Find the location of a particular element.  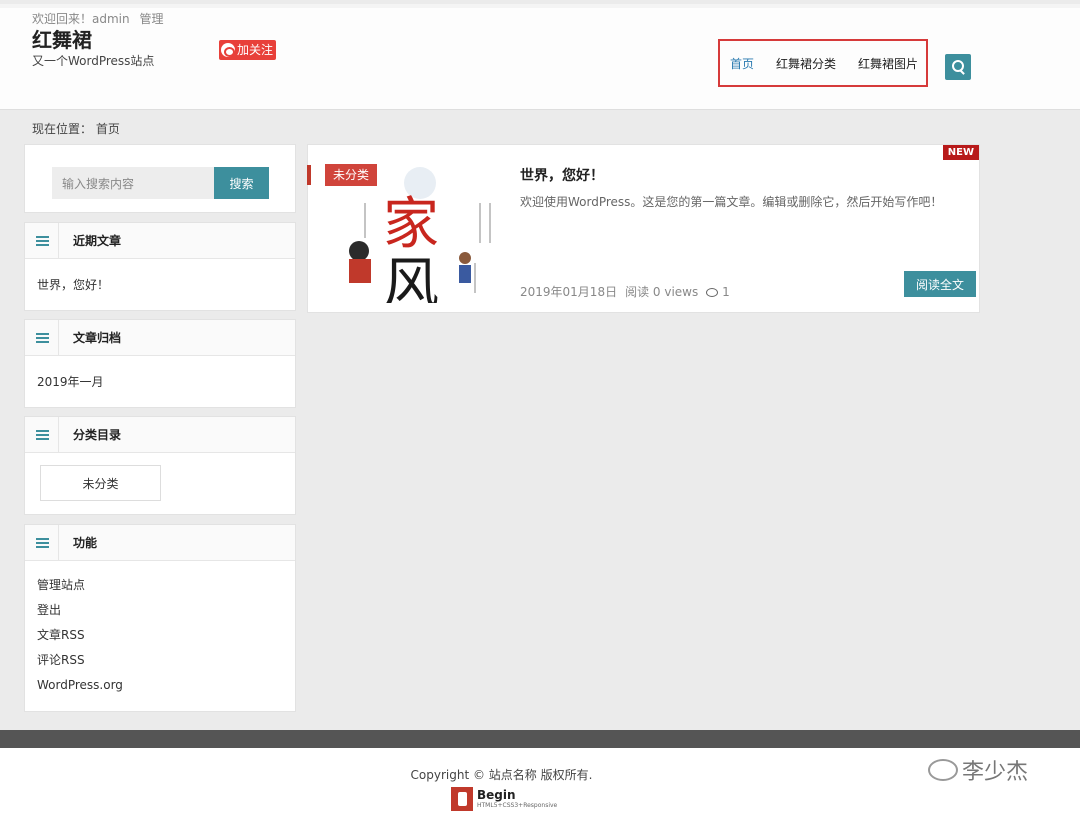

top-border is located at coordinates (540, 6).